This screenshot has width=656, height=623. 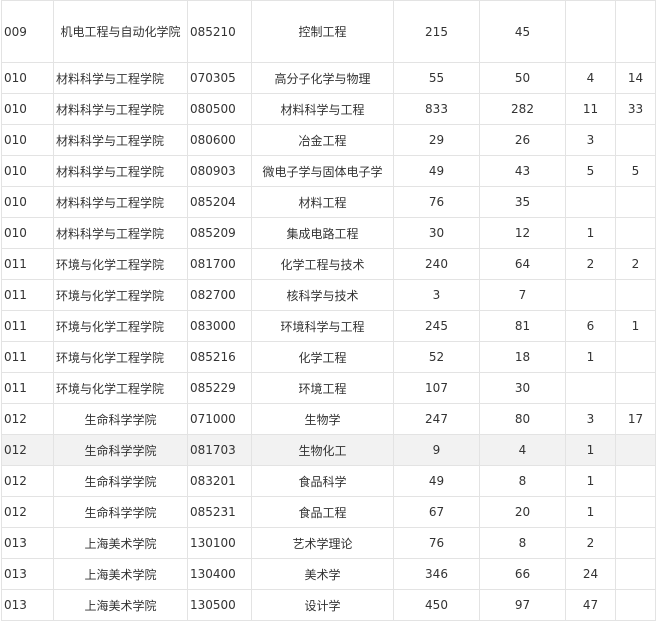 I want to click on count-cell-2: 35, so click(x=522, y=202).